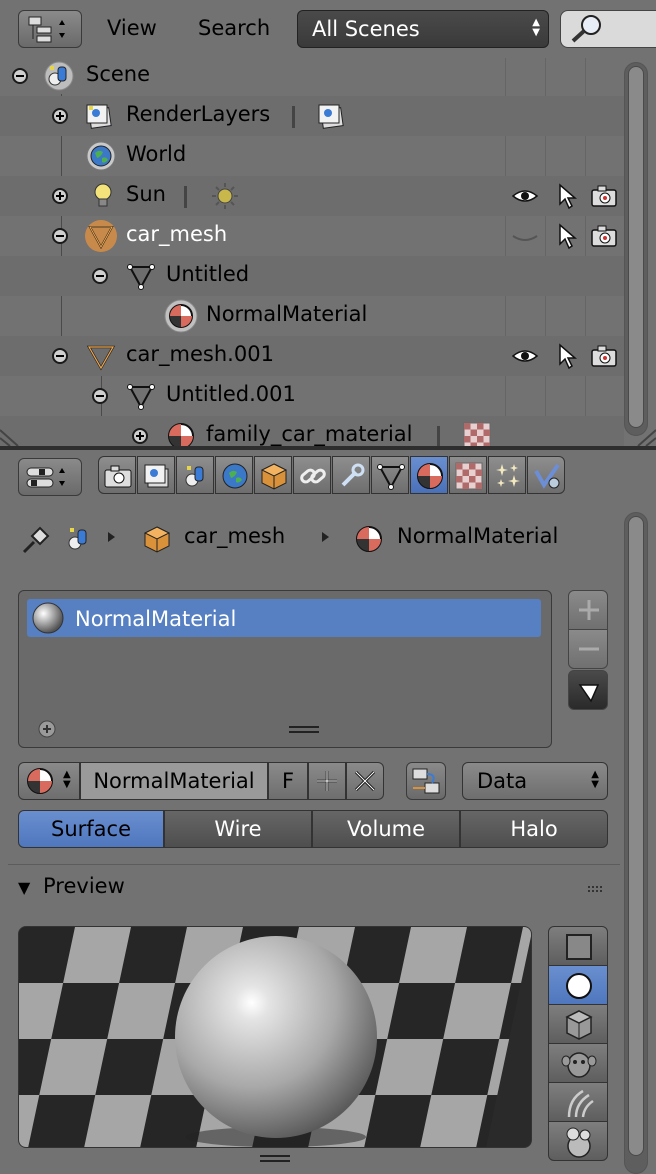  Describe the element at coordinates (312, 236) in the screenshot. I see `outliner-row-car-mesh: car_mesh` at that location.